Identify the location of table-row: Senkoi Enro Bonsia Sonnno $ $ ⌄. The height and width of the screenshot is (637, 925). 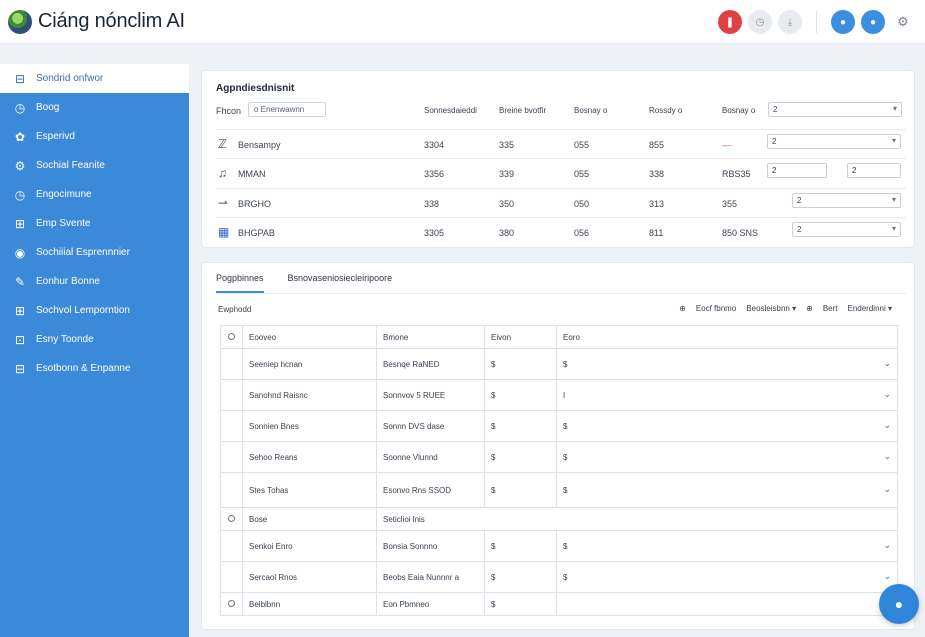
(559, 546).